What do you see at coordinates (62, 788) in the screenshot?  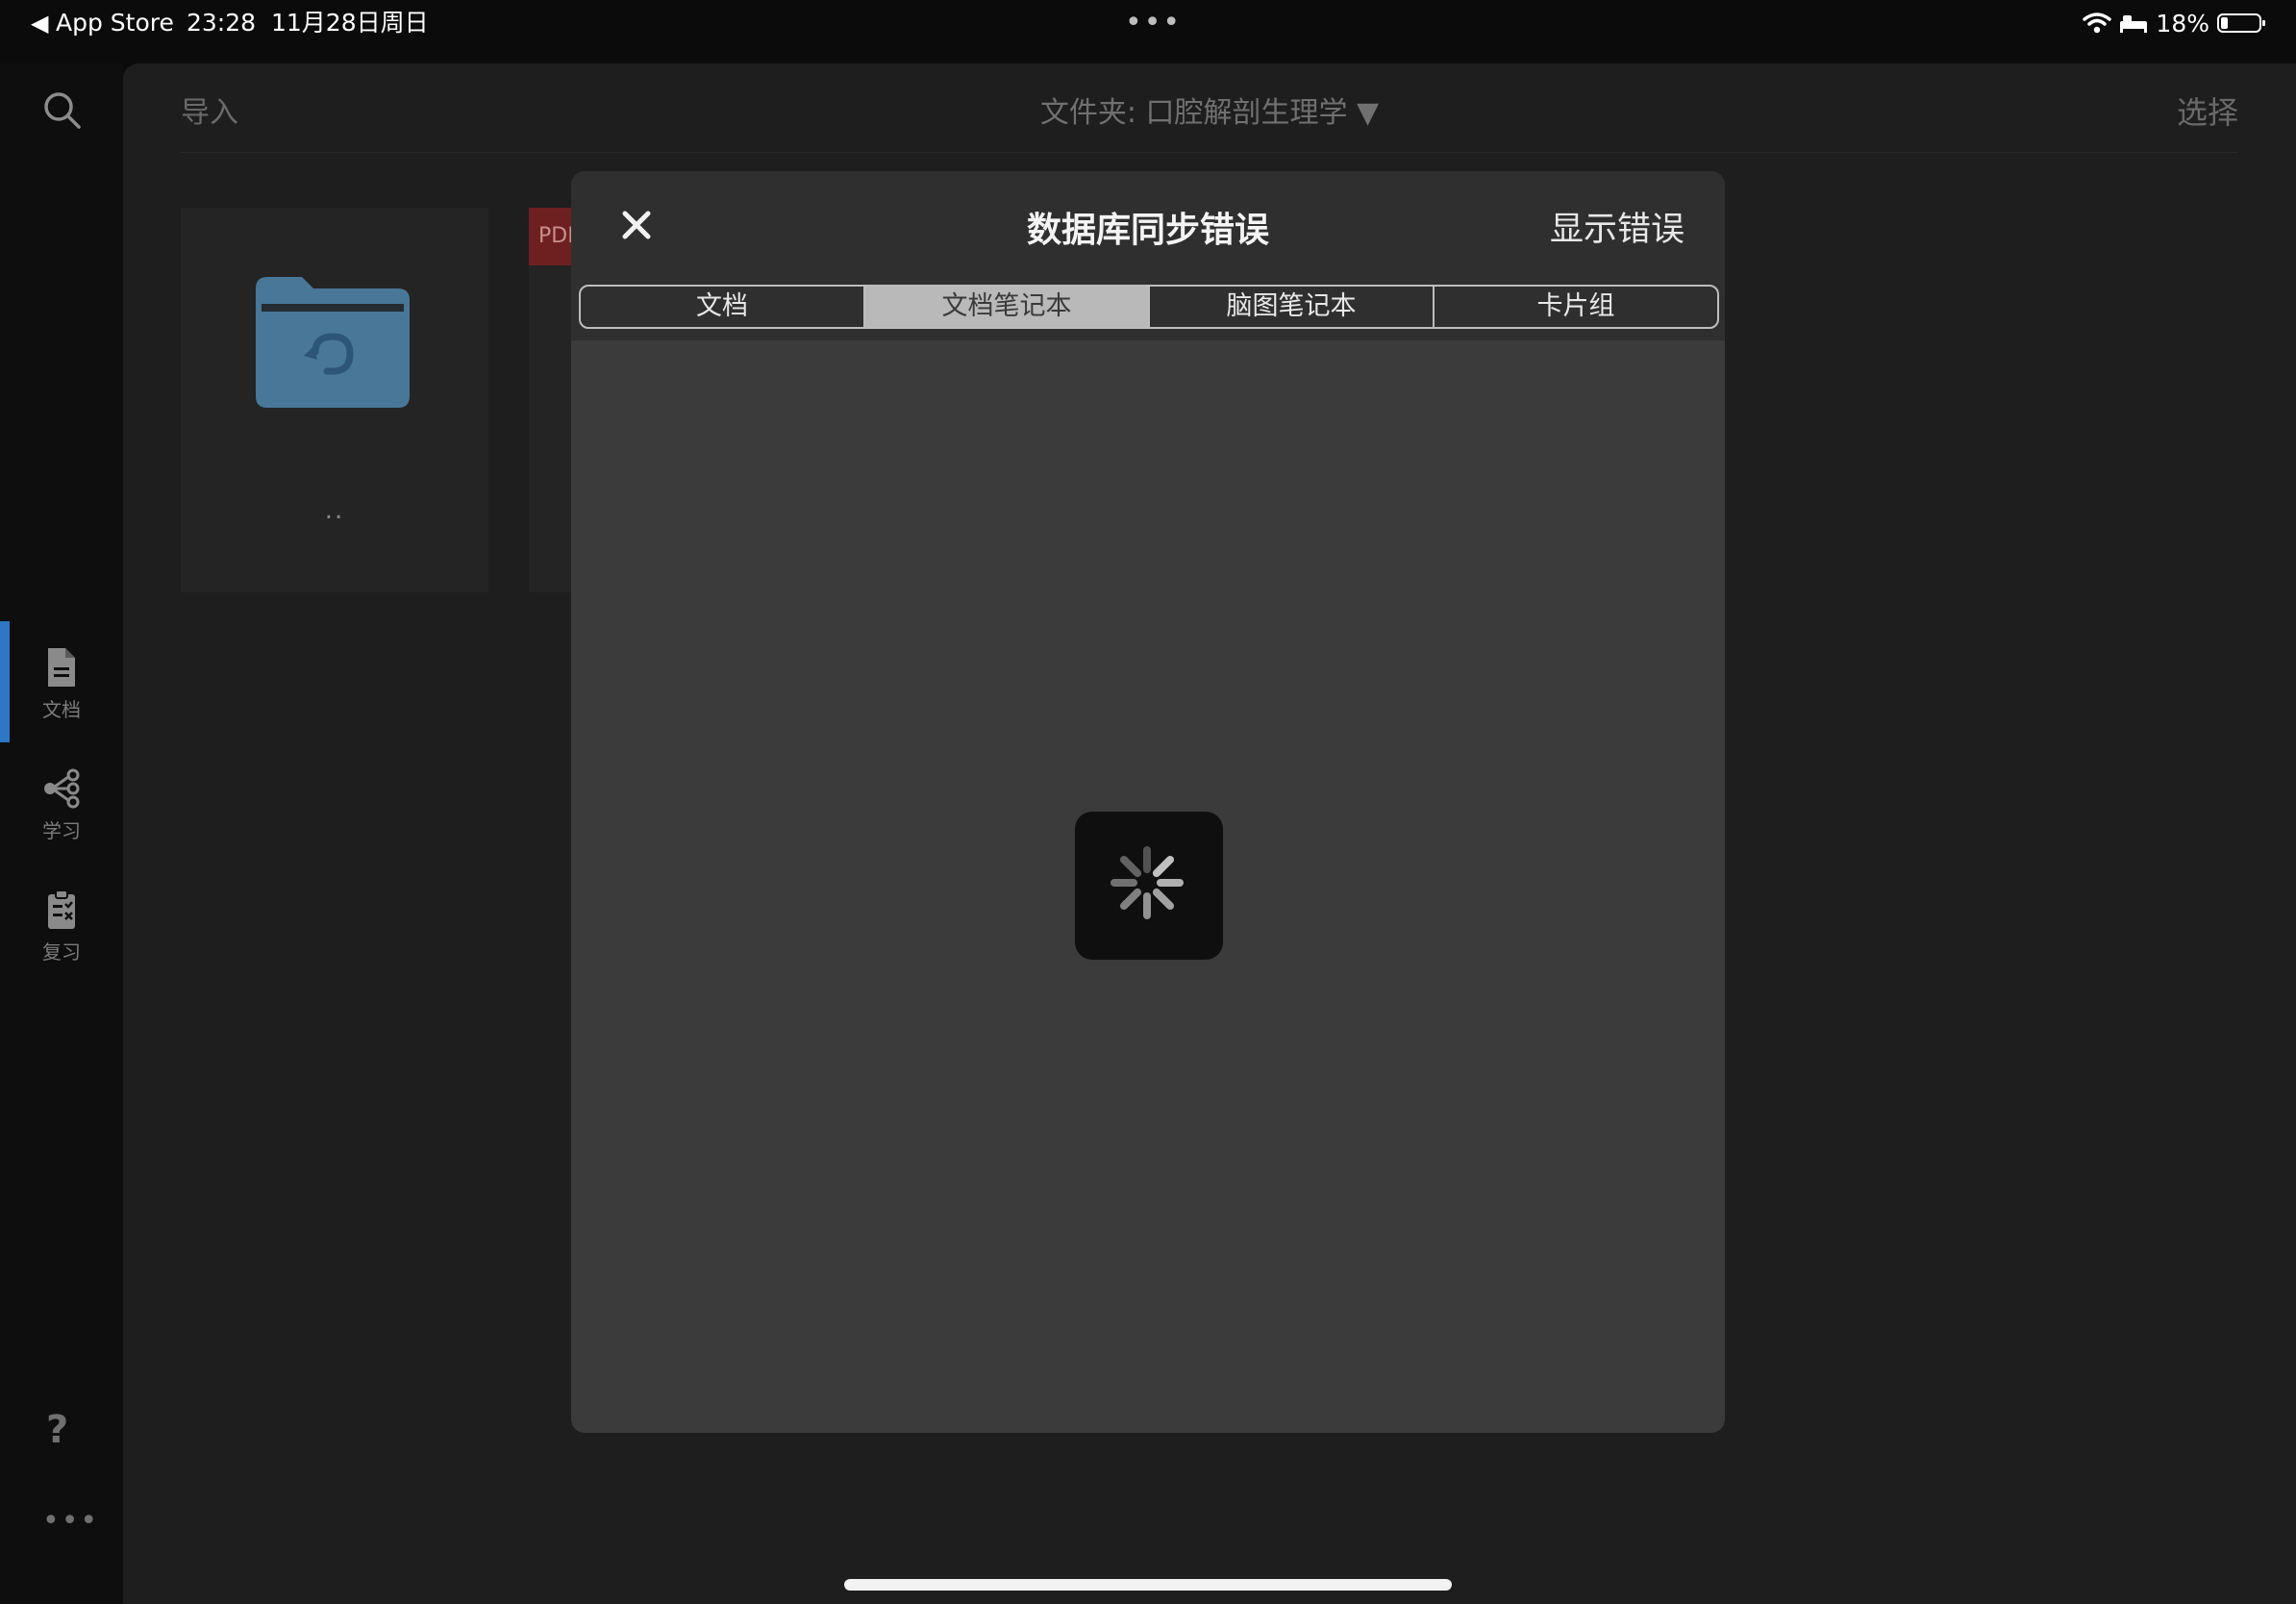 I see `share-nodes-icon` at bounding box center [62, 788].